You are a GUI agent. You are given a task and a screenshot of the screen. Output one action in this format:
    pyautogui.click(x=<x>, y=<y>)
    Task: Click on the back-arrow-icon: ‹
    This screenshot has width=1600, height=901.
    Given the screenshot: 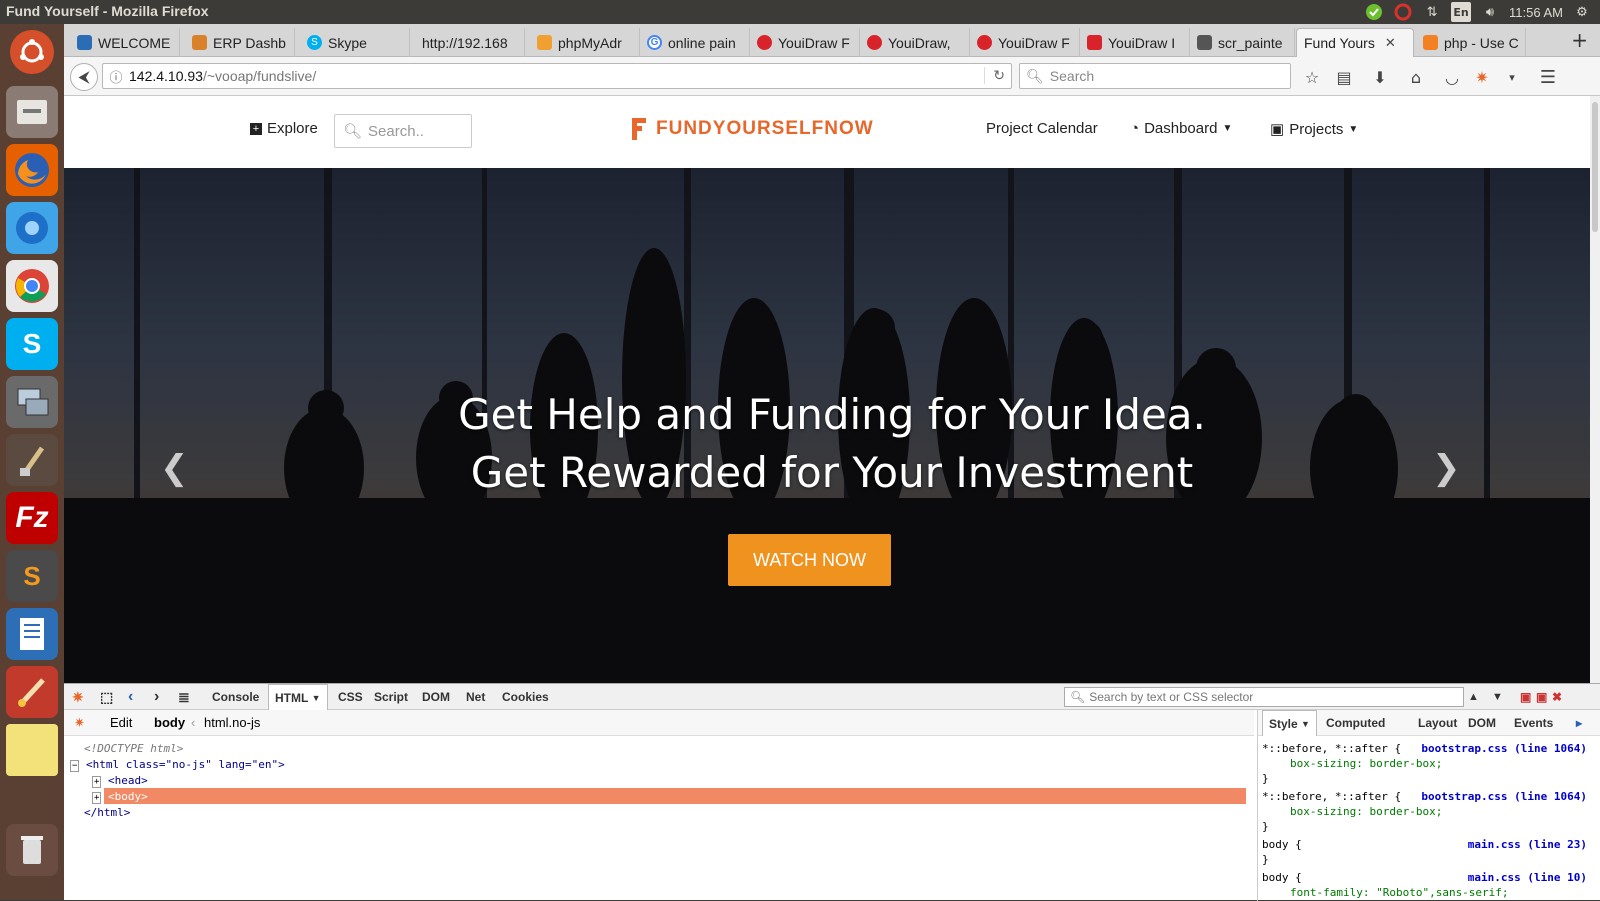 What is the action you would take?
    pyautogui.click(x=130, y=697)
    